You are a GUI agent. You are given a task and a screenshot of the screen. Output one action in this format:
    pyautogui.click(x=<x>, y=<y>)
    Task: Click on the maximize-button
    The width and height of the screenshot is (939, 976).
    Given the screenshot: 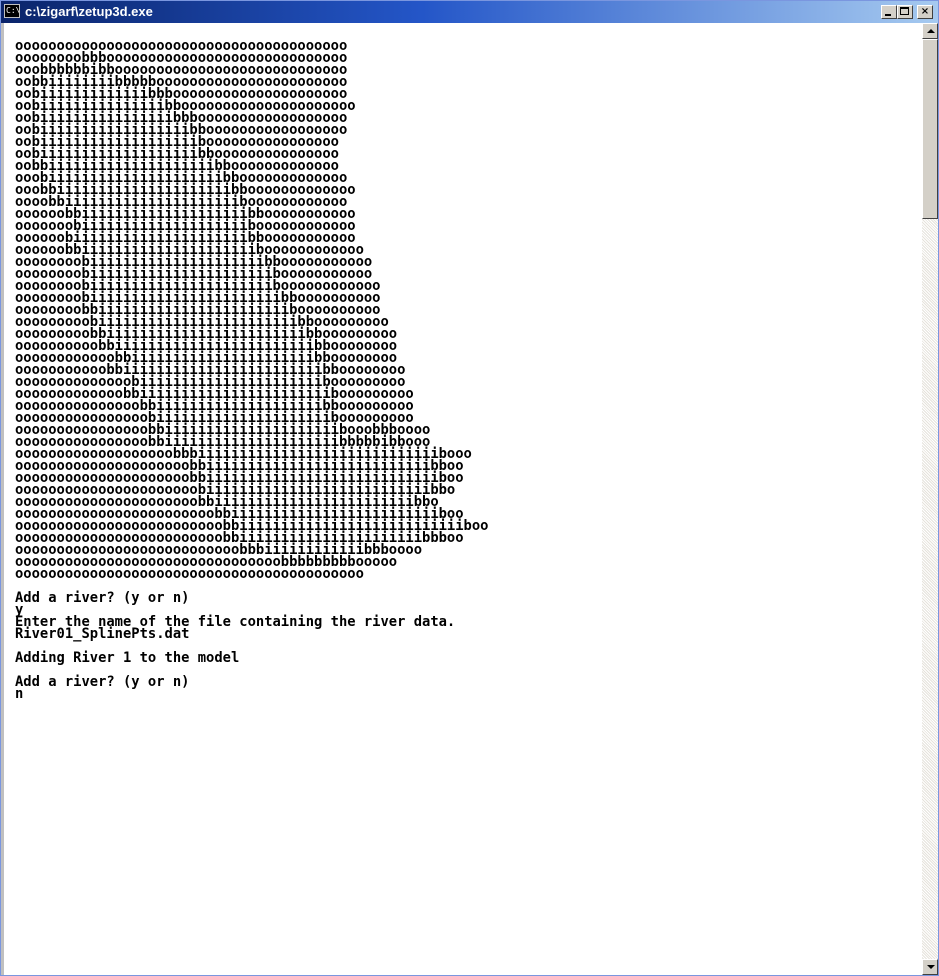 What is the action you would take?
    pyautogui.click(x=905, y=12)
    